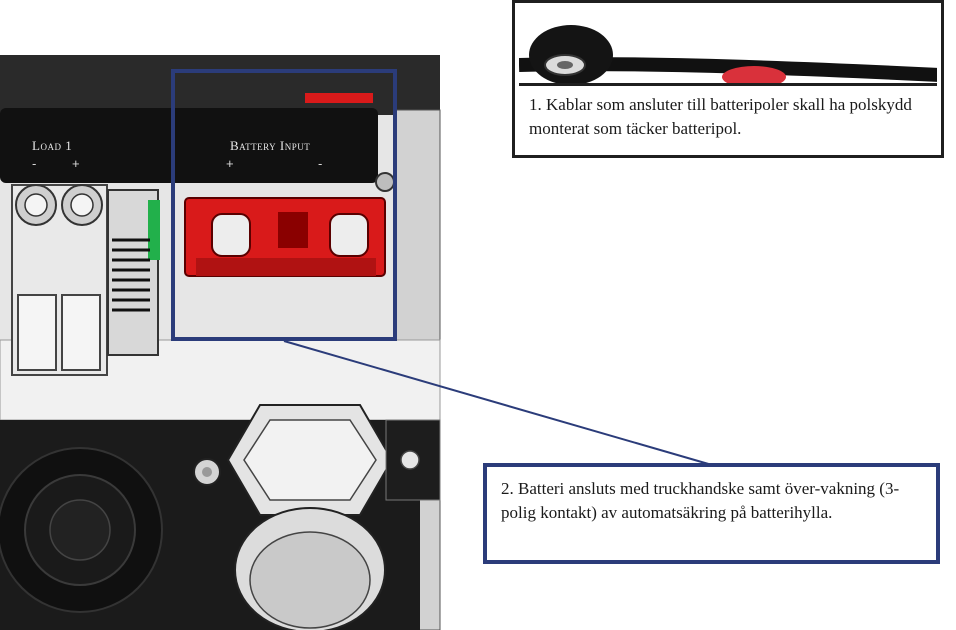  What do you see at coordinates (207, 472) in the screenshot?
I see `housing-screw-center` at bounding box center [207, 472].